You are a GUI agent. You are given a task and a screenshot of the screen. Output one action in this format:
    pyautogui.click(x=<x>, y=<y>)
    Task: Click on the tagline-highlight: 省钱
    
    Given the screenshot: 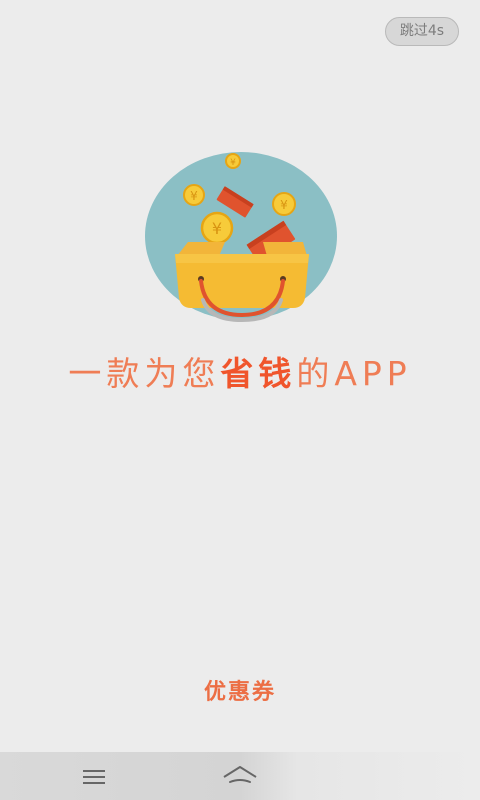 What is the action you would take?
    pyautogui.click(x=258, y=373)
    